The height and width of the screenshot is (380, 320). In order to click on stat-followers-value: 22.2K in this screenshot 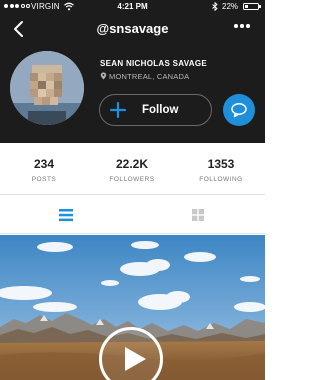, I will do `click(132, 164)`.